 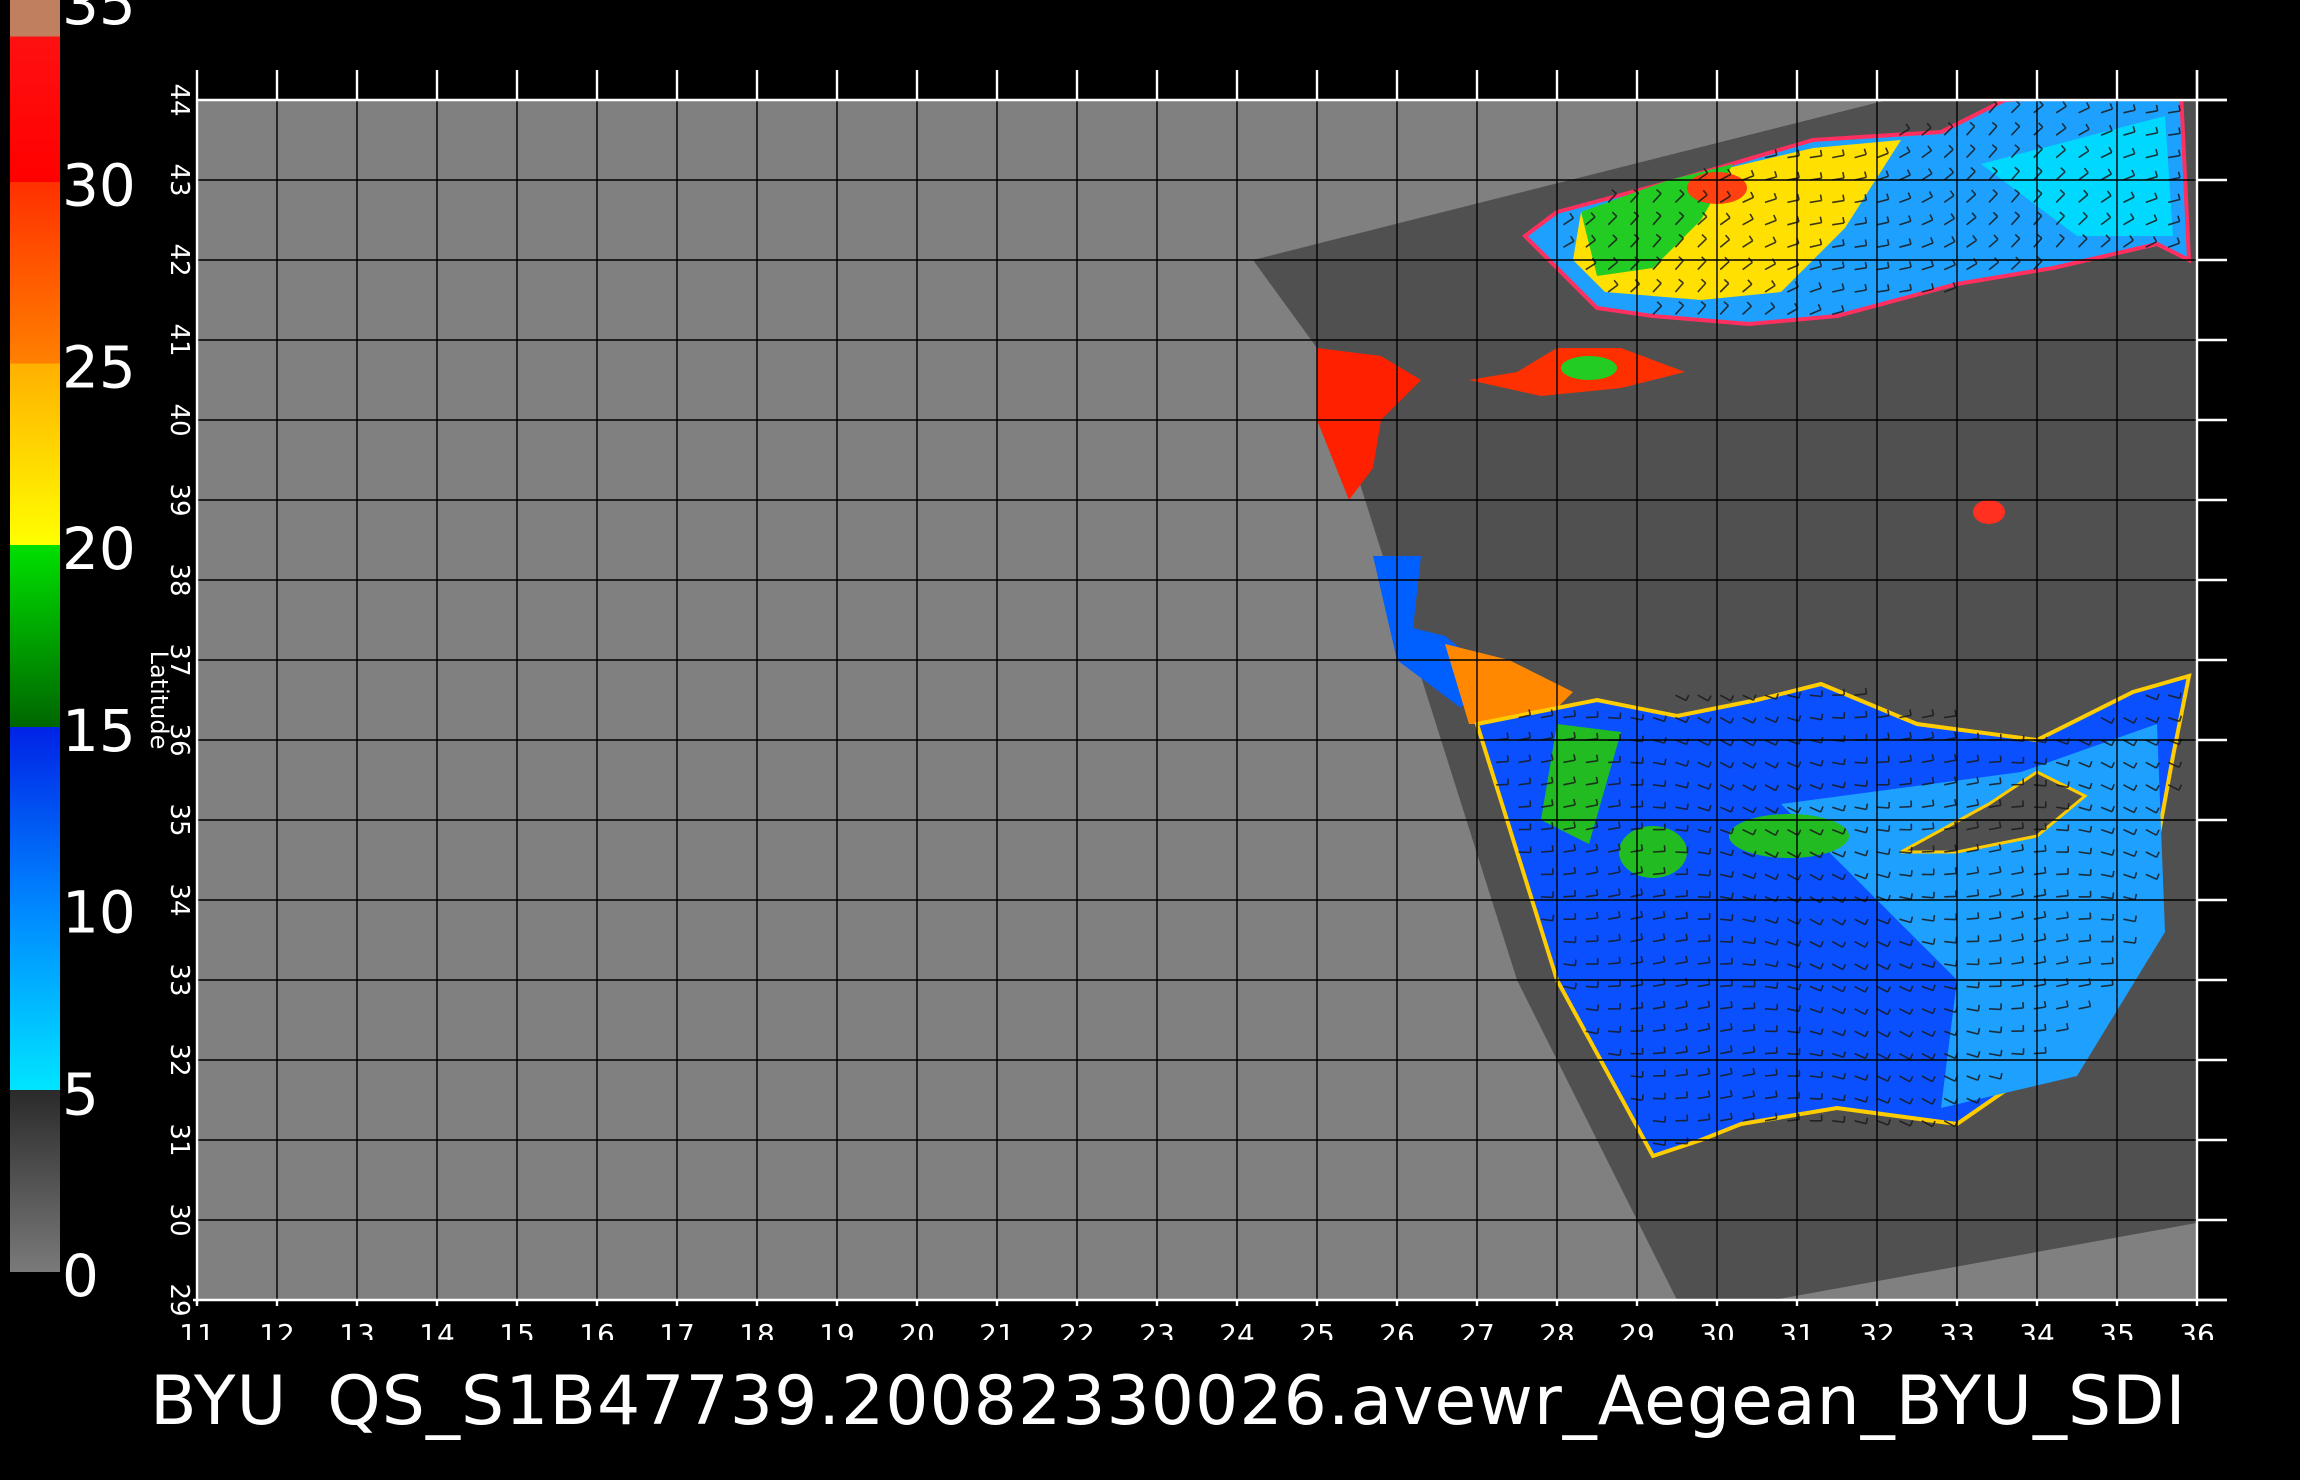 What do you see at coordinates (1397, 1329) in the screenshot?
I see `longitude-tick-label: 26` at bounding box center [1397, 1329].